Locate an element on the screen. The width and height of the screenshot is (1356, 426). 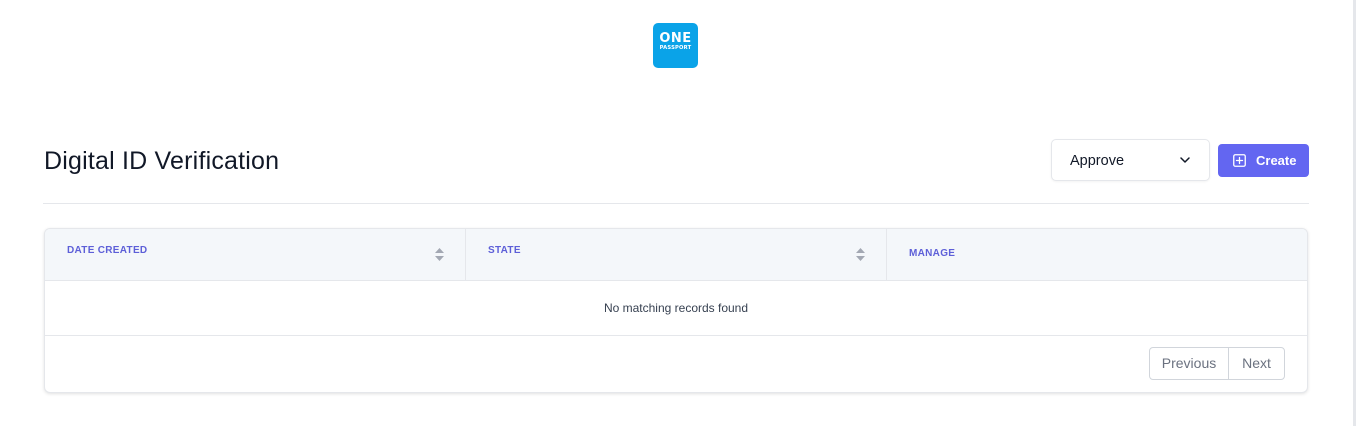
column-header-date-created: DATE CREATED is located at coordinates (255, 254).